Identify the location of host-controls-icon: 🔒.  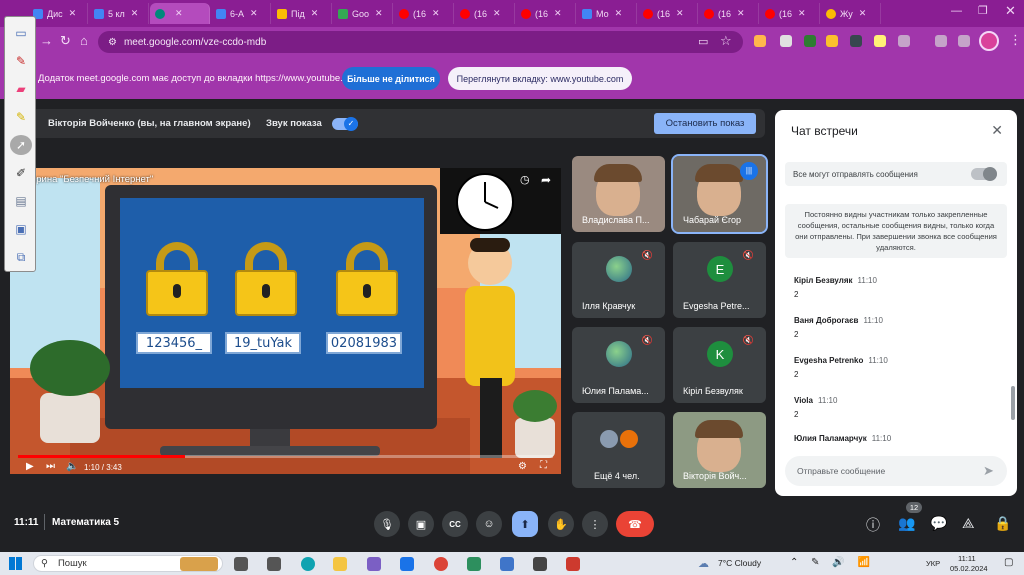
(1002, 523).